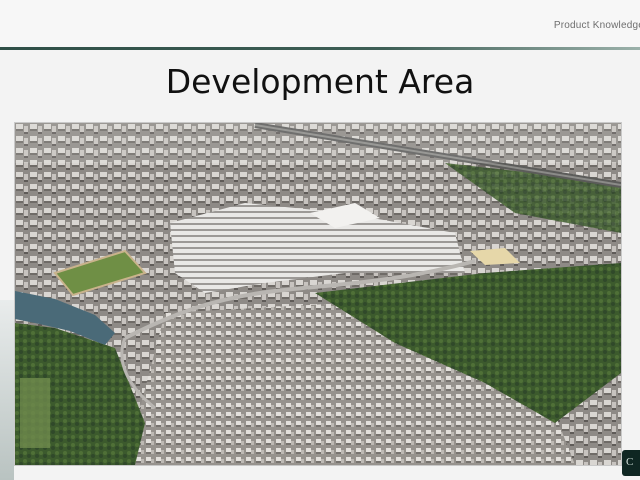 Image resolution: width=640 pixels, height=480 pixels. I want to click on slide-header: Product Knowledge, so click(320, 24).